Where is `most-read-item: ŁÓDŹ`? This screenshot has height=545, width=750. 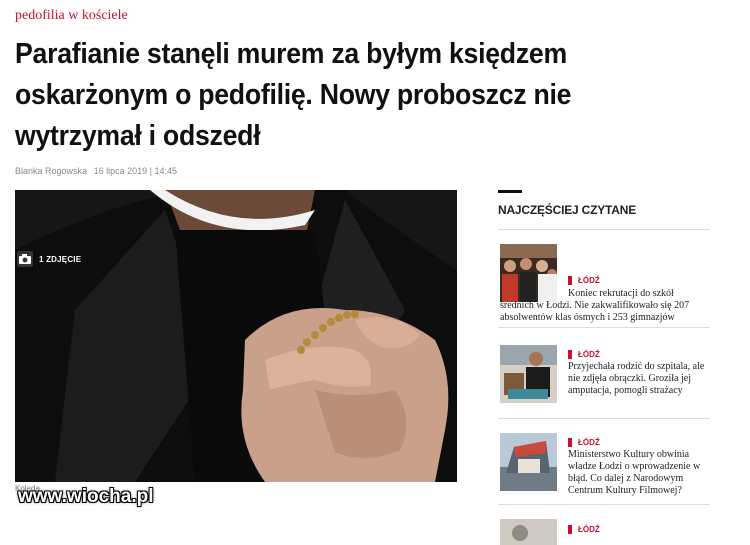 most-read-item: ŁÓDŹ is located at coordinates (604, 525).